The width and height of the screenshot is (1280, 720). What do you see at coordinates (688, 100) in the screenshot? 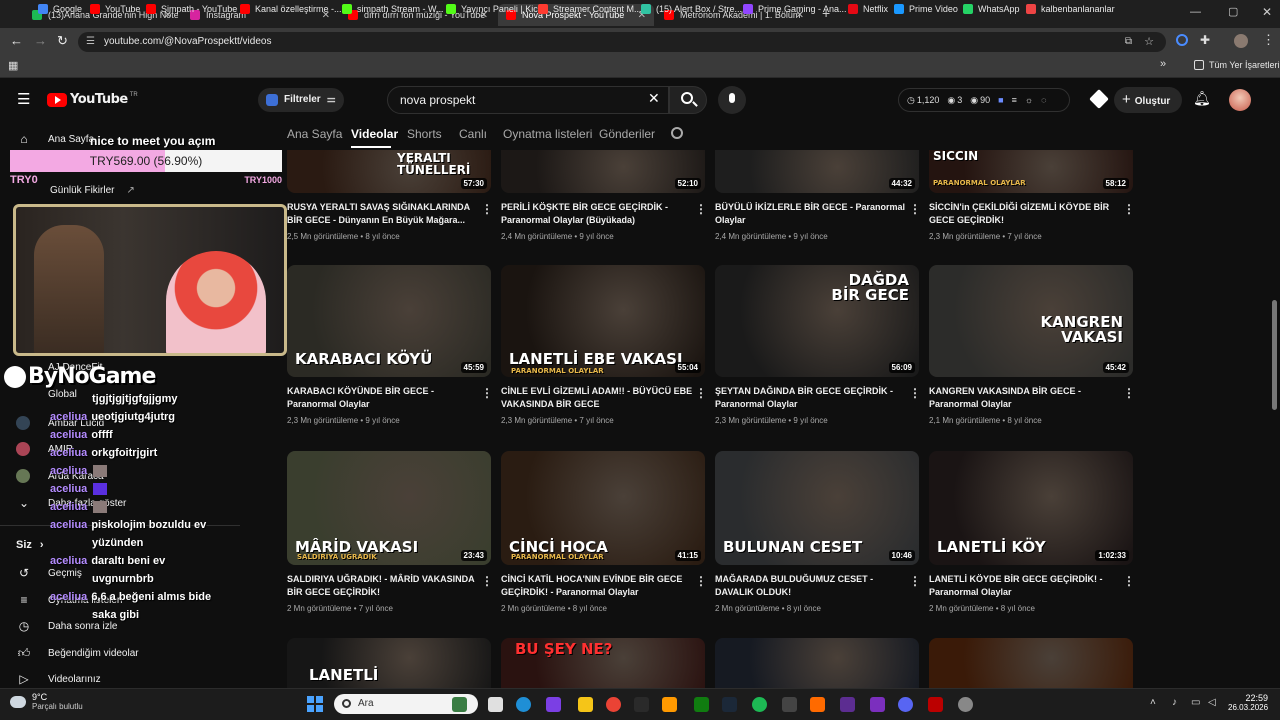
I see `search-button` at bounding box center [688, 100].